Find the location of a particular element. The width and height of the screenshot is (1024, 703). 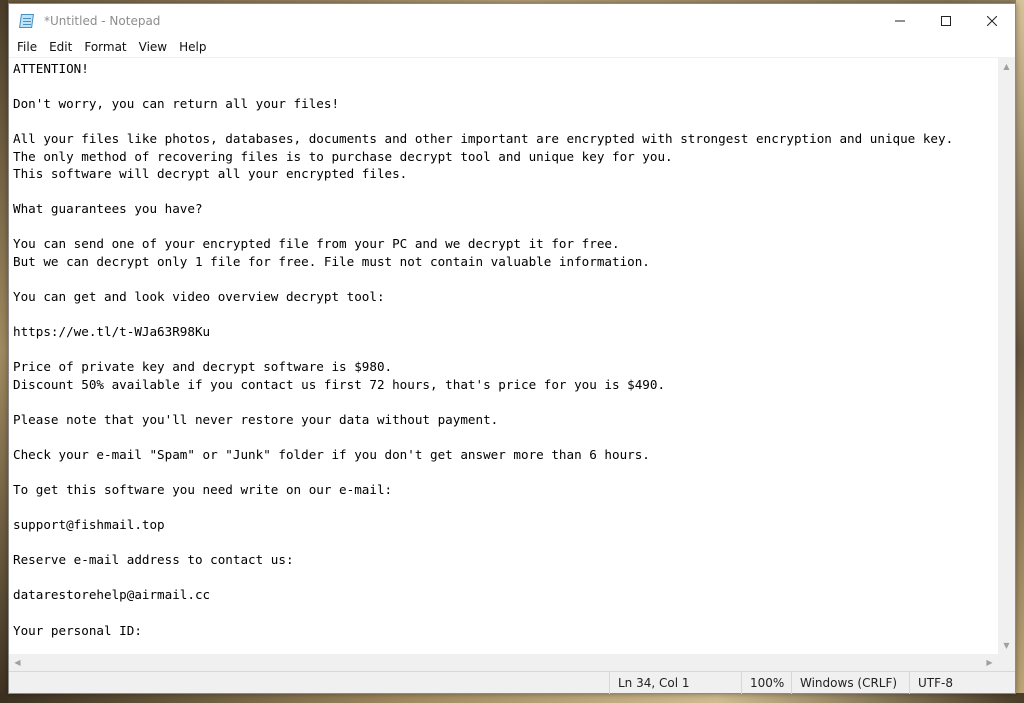

close-button is located at coordinates (992, 20).